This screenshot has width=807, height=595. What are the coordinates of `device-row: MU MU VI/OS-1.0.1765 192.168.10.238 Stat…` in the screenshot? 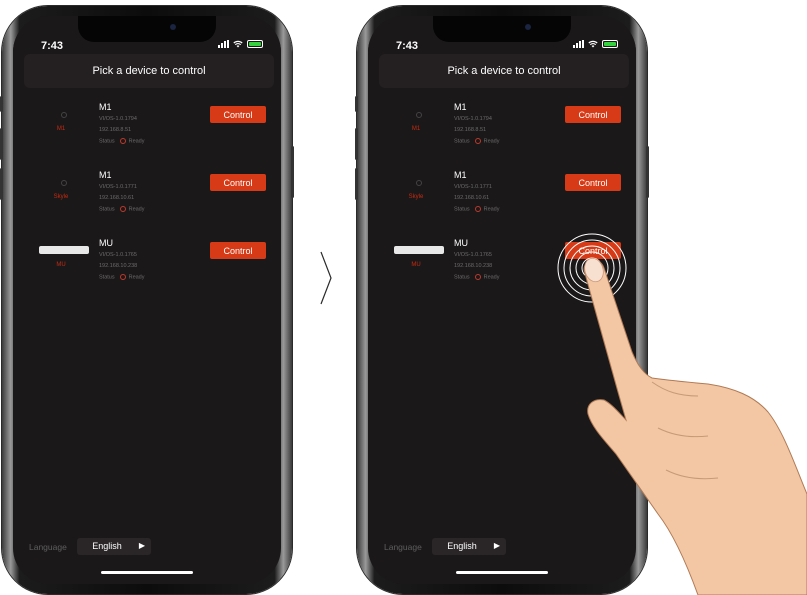 It's located at (147, 266).